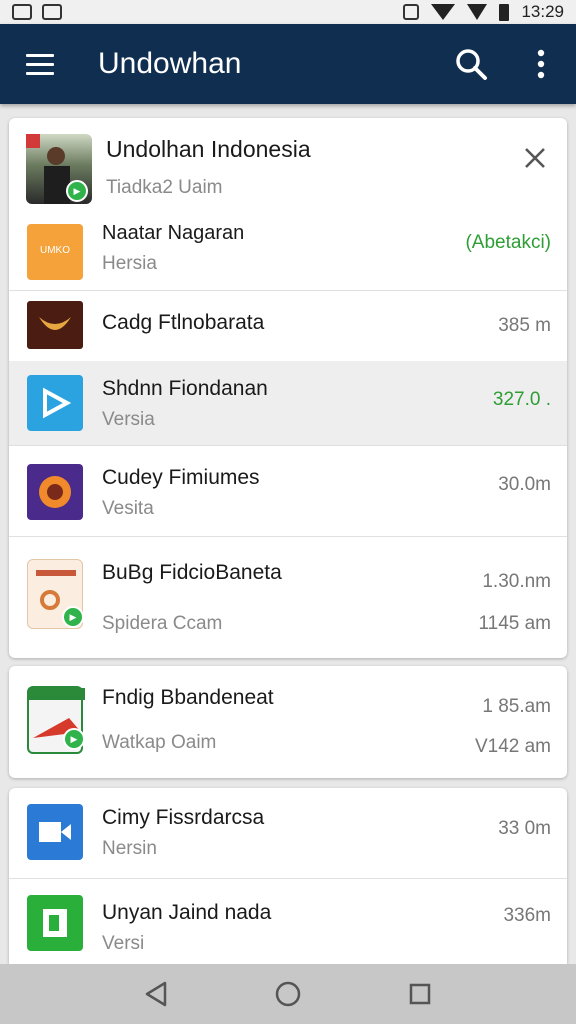 Image resolution: width=576 pixels, height=1024 pixels. What do you see at coordinates (192, 572) in the screenshot?
I see `item-title: BuBg FidcioBaneta` at bounding box center [192, 572].